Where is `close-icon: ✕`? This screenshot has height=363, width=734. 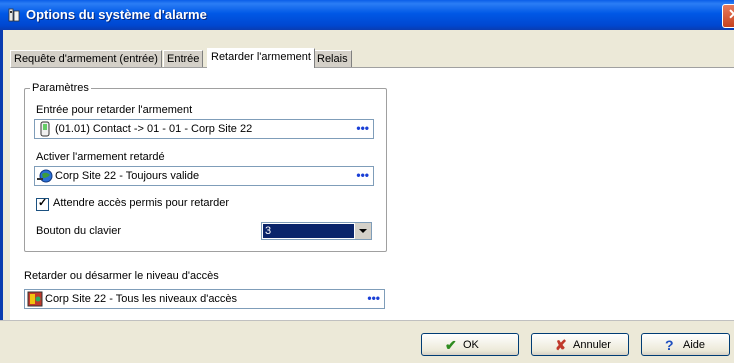 close-icon: ✕ is located at coordinates (731, 14).